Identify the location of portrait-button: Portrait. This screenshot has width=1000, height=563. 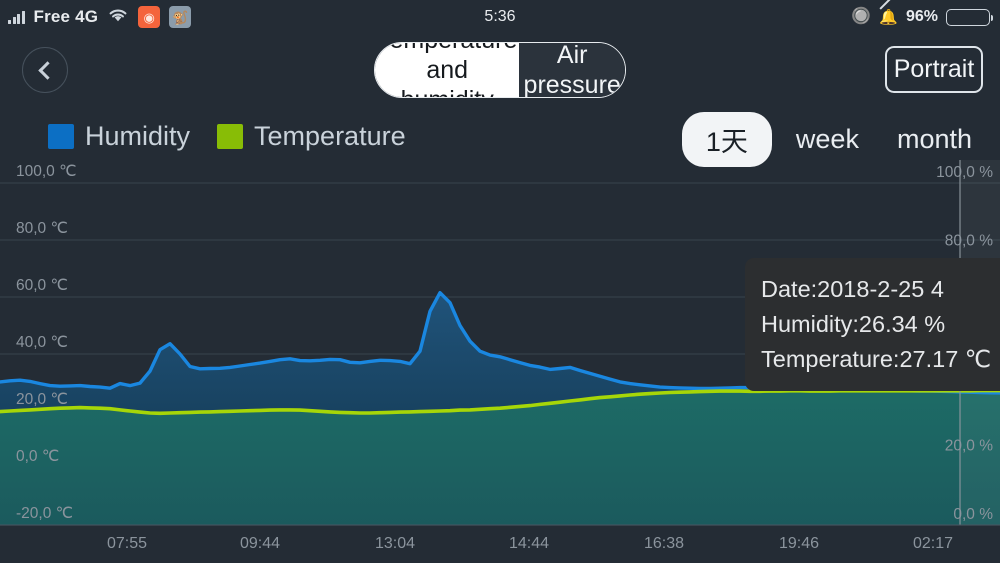
(934, 69).